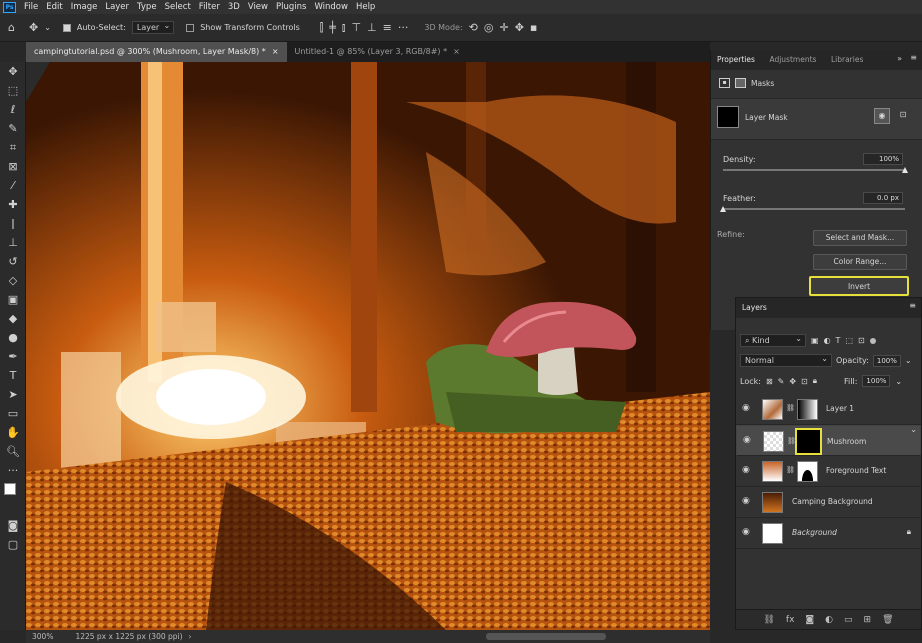 This screenshot has width=922, height=643. Describe the element at coordinates (190, 27) in the screenshot. I see `transform-controls-checkbox` at that location.